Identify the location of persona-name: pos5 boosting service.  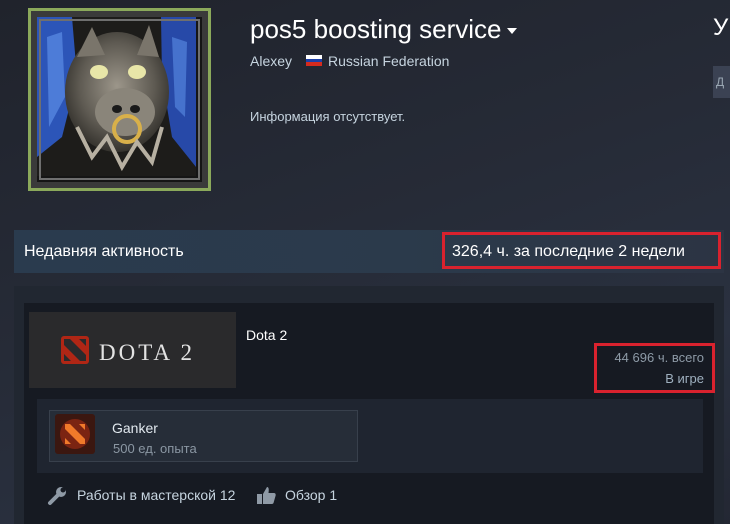
(384, 29).